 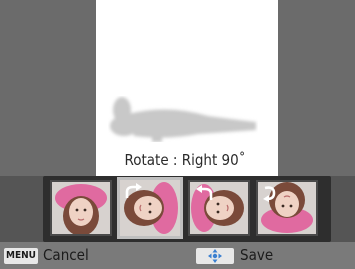 I want to click on rotate-right-icon, so click(x=133, y=190).